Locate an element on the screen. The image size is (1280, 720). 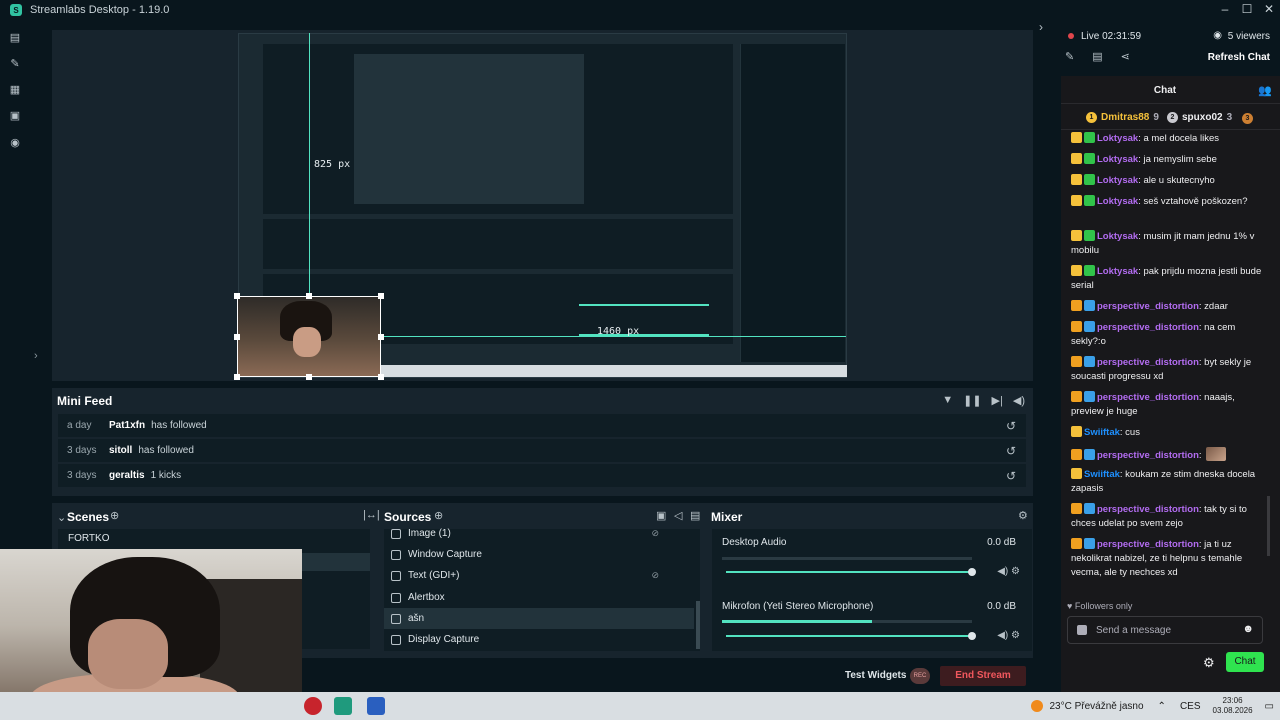
share-icon: ⋖ is located at coordinates (1125, 56).